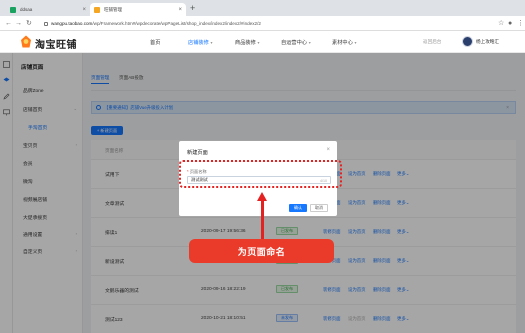 The image size is (525, 333). I want to click on logo-text: 淘宝旺铺, so click(56, 45).